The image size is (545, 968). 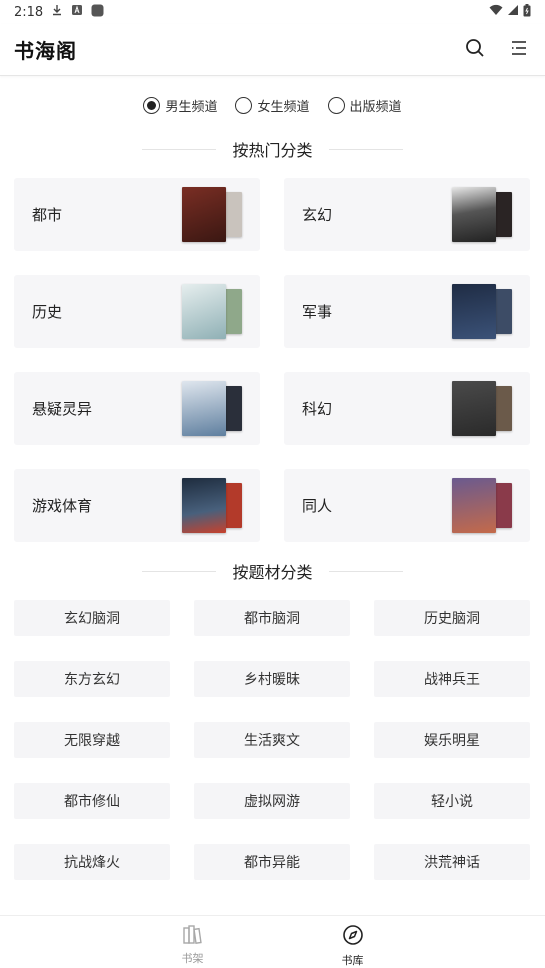 I want to click on status-bar: 2:18, so click(x=272, y=12).